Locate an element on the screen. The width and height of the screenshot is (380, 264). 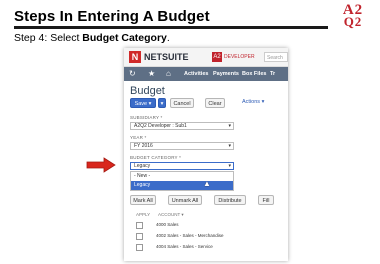
column-header-account-label: ACCOUNT is located at coordinates (169, 214).